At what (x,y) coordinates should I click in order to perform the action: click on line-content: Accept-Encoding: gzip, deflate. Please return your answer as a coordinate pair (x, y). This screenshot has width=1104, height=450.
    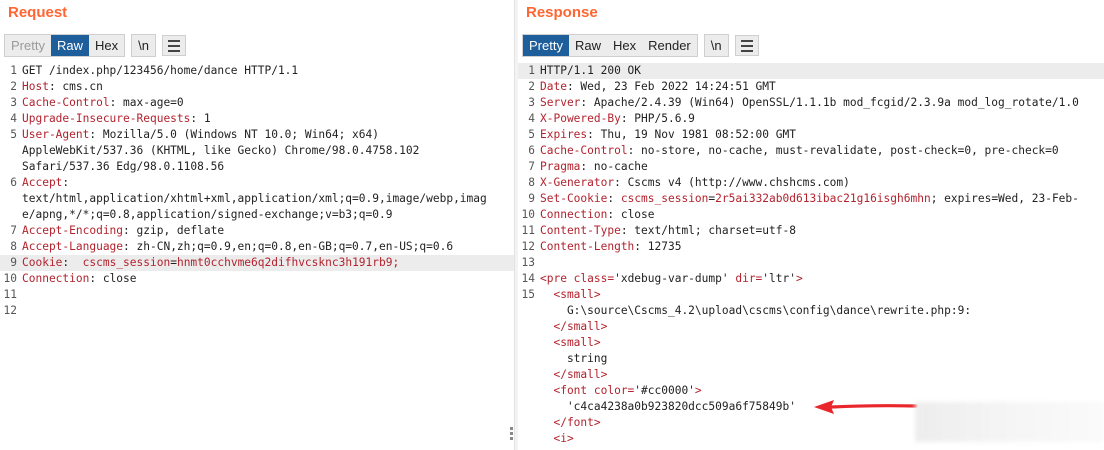
    Looking at the image, I should click on (123, 231).